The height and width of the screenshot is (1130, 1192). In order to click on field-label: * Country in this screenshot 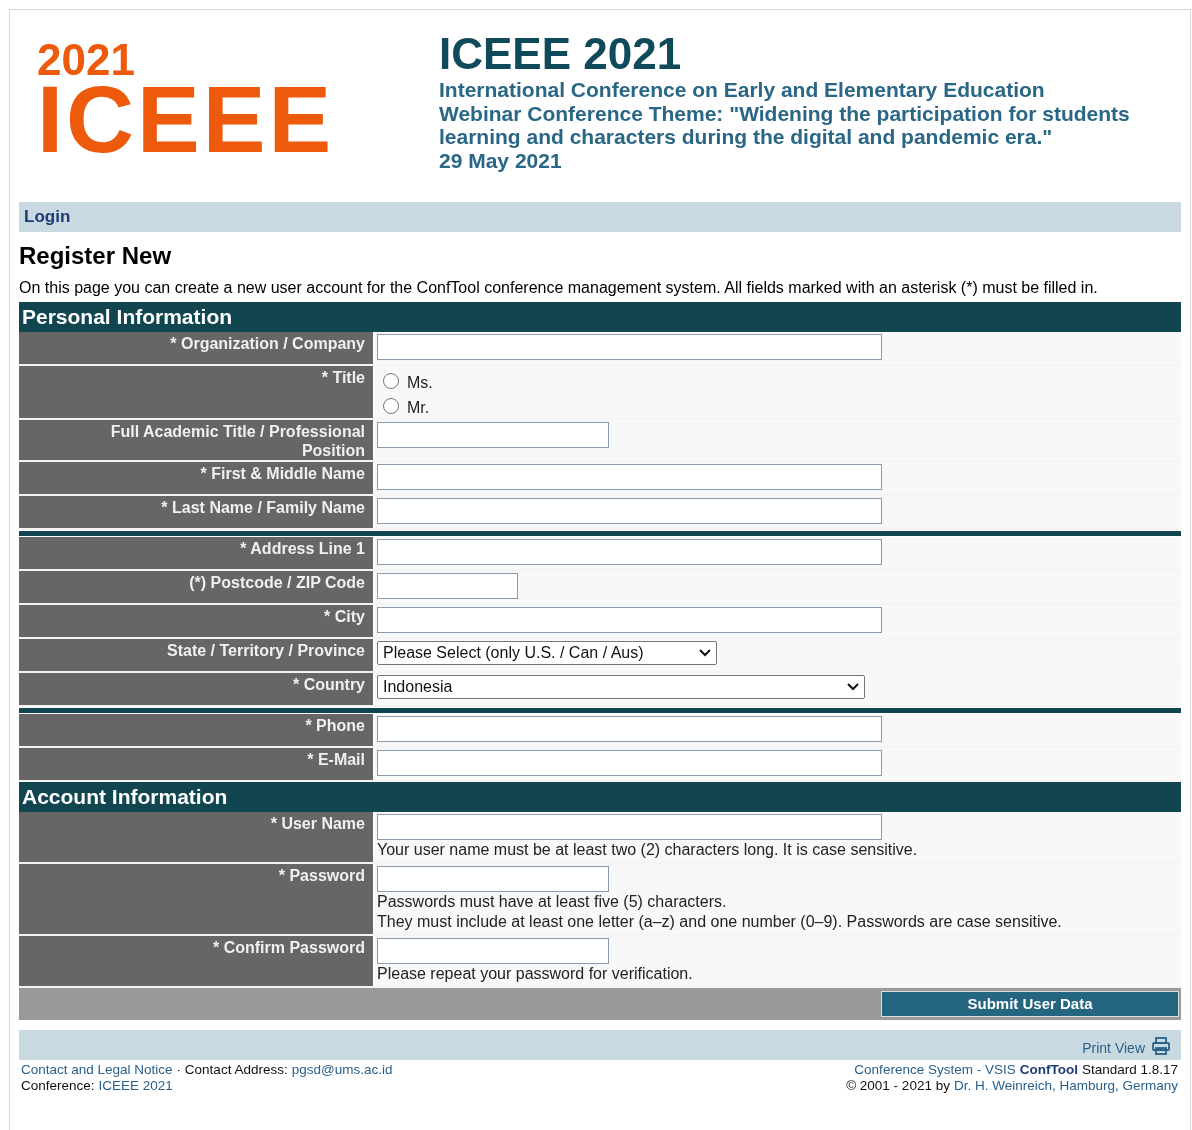, I will do `click(329, 684)`.